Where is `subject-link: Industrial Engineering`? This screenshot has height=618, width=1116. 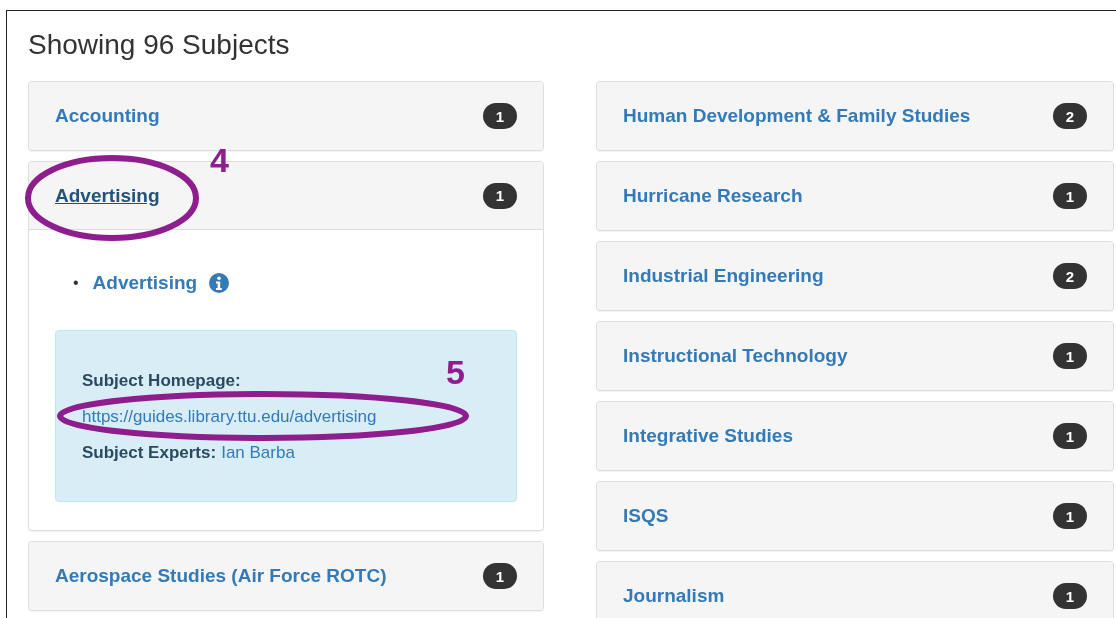
subject-link: Industrial Engineering is located at coordinates (723, 276).